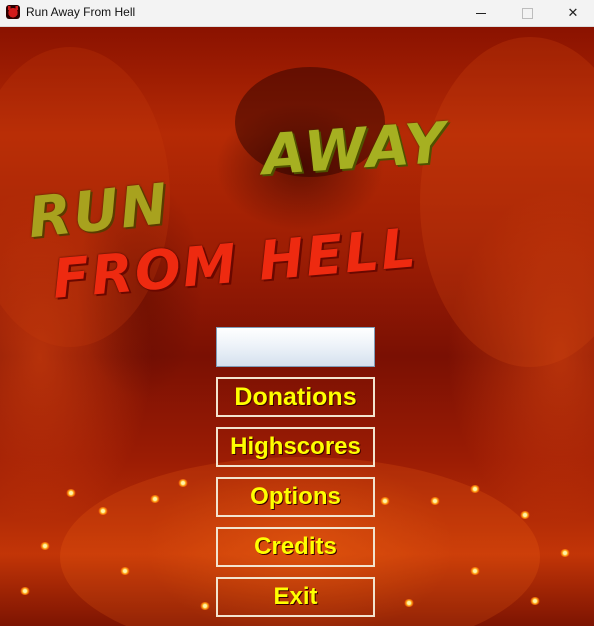 This screenshot has width=594, height=626. I want to click on maximize-button, so click(527, 13).